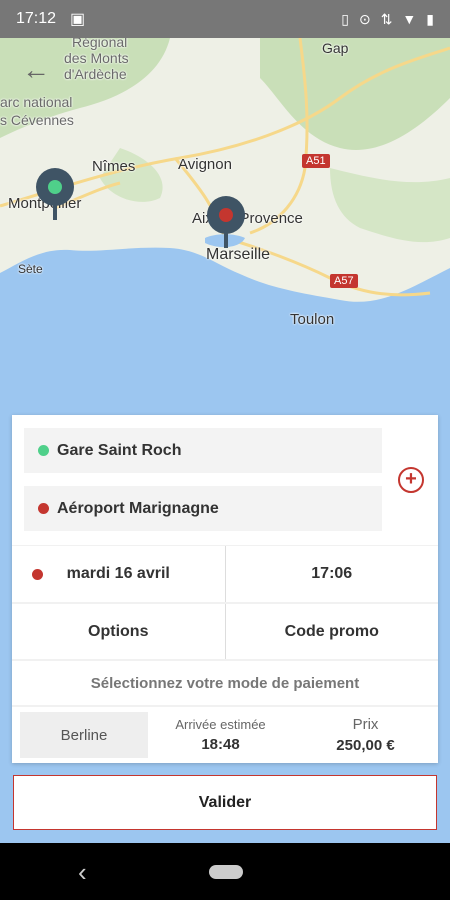 The height and width of the screenshot is (900, 450). What do you see at coordinates (82, 872) in the screenshot?
I see `nav-back-icon: ‹` at bounding box center [82, 872].